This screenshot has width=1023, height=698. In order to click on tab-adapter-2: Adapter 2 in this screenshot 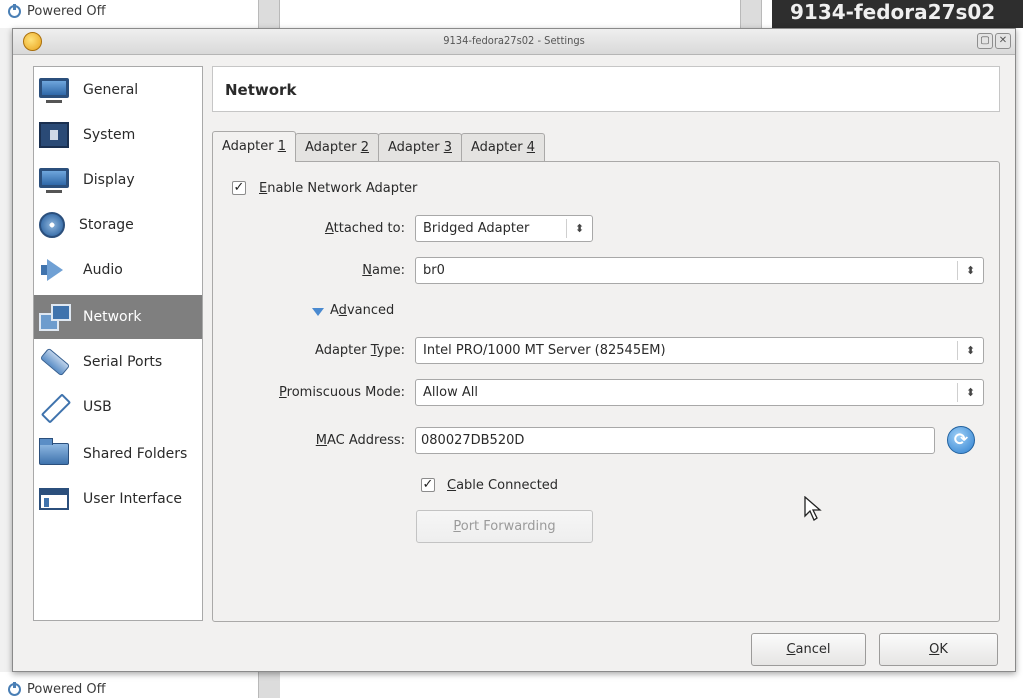, I will do `click(337, 147)`.